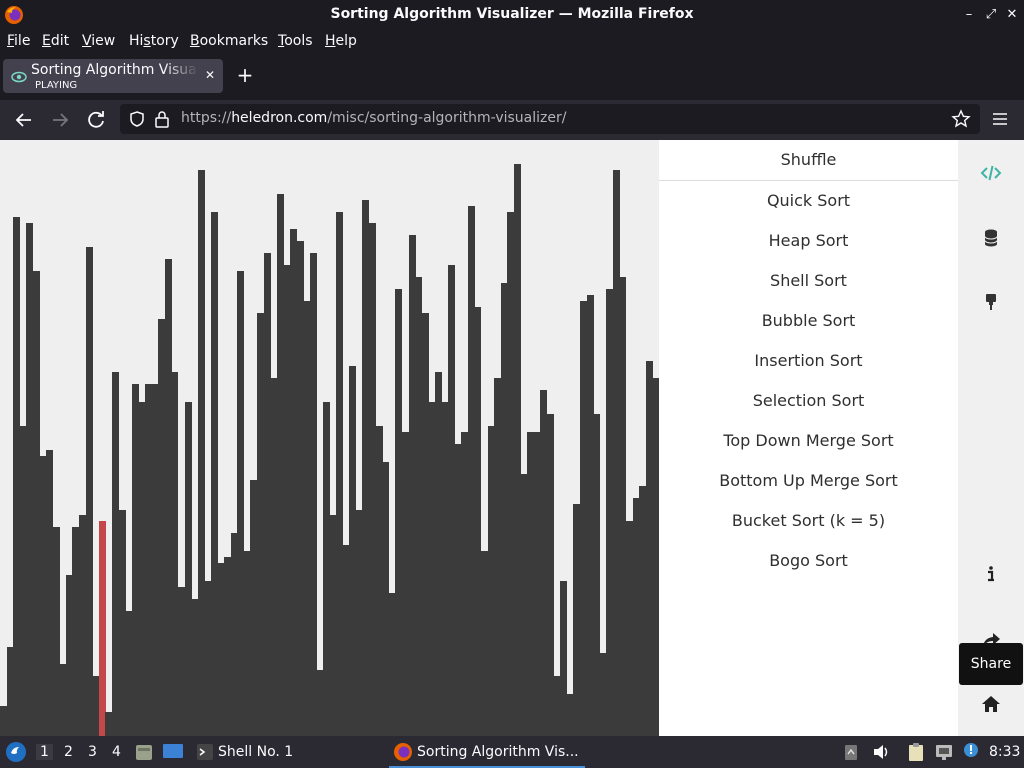 This screenshot has height=768, width=1024. Describe the element at coordinates (1005, 752) in the screenshot. I see `clock: 8:33` at that location.